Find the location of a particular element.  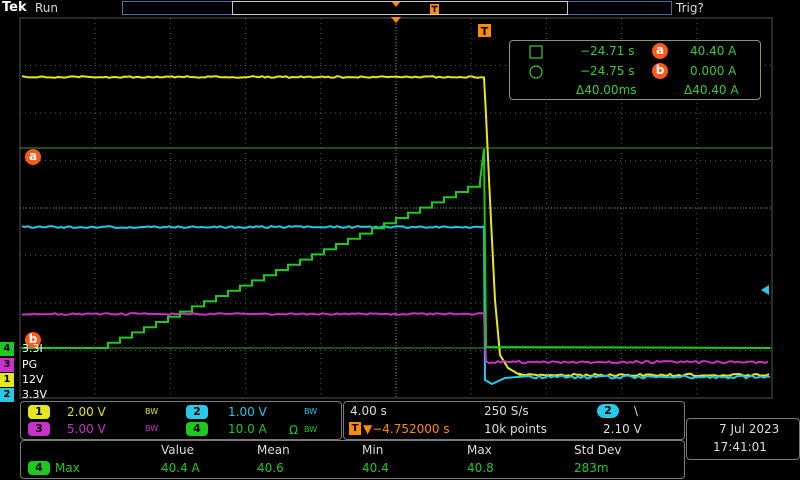

cursor-delta-value: Δ40.40 A is located at coordinates (711, 90).